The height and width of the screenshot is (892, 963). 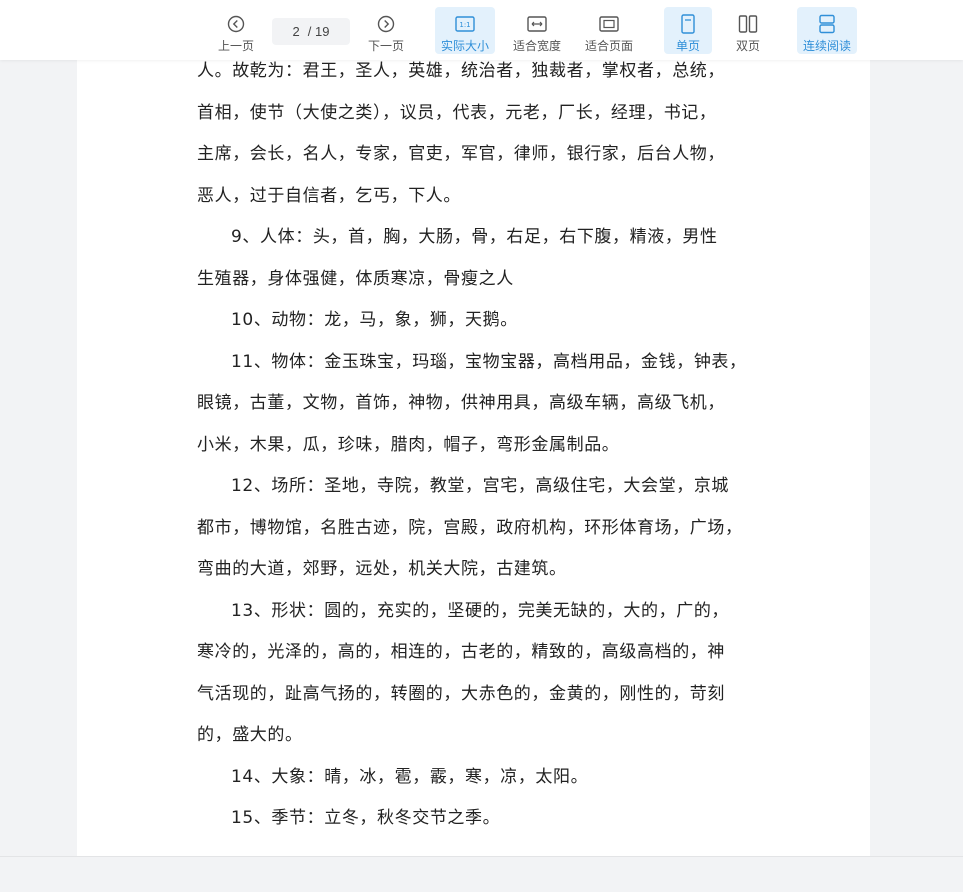 What do you see at coordinates (461, 652) in the screenshot?
I see `text-line: 寒冷的，光泽的，高的，相连的，古老的，精致的，高级高档的，神` at bounding box center [461, 652].